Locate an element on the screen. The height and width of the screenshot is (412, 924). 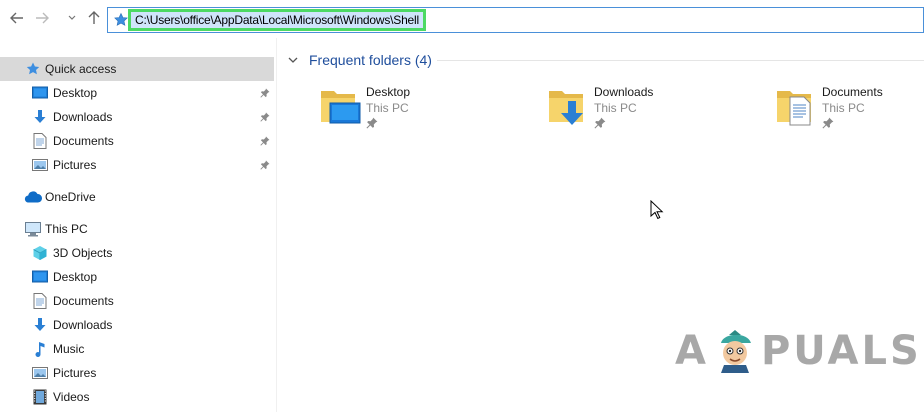
folder-tile-documents: Documents This PC is located at coordinates (850, 109).